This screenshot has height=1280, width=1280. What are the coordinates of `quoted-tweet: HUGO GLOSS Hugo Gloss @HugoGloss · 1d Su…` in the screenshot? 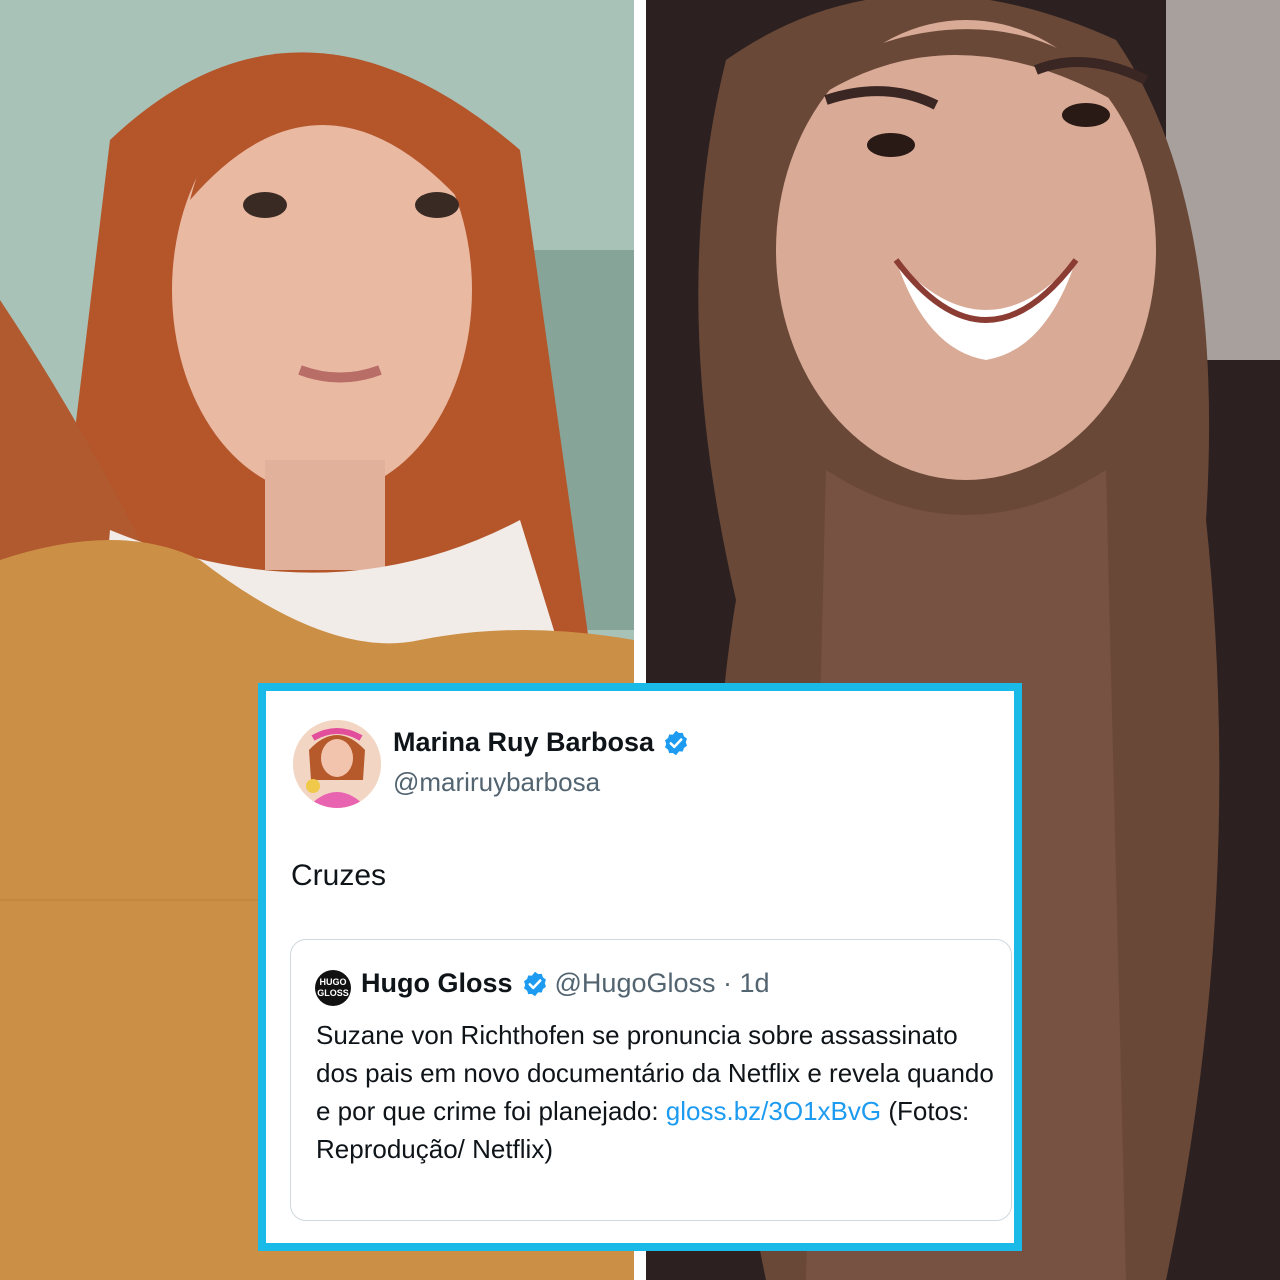 It's located at (651, 1080).